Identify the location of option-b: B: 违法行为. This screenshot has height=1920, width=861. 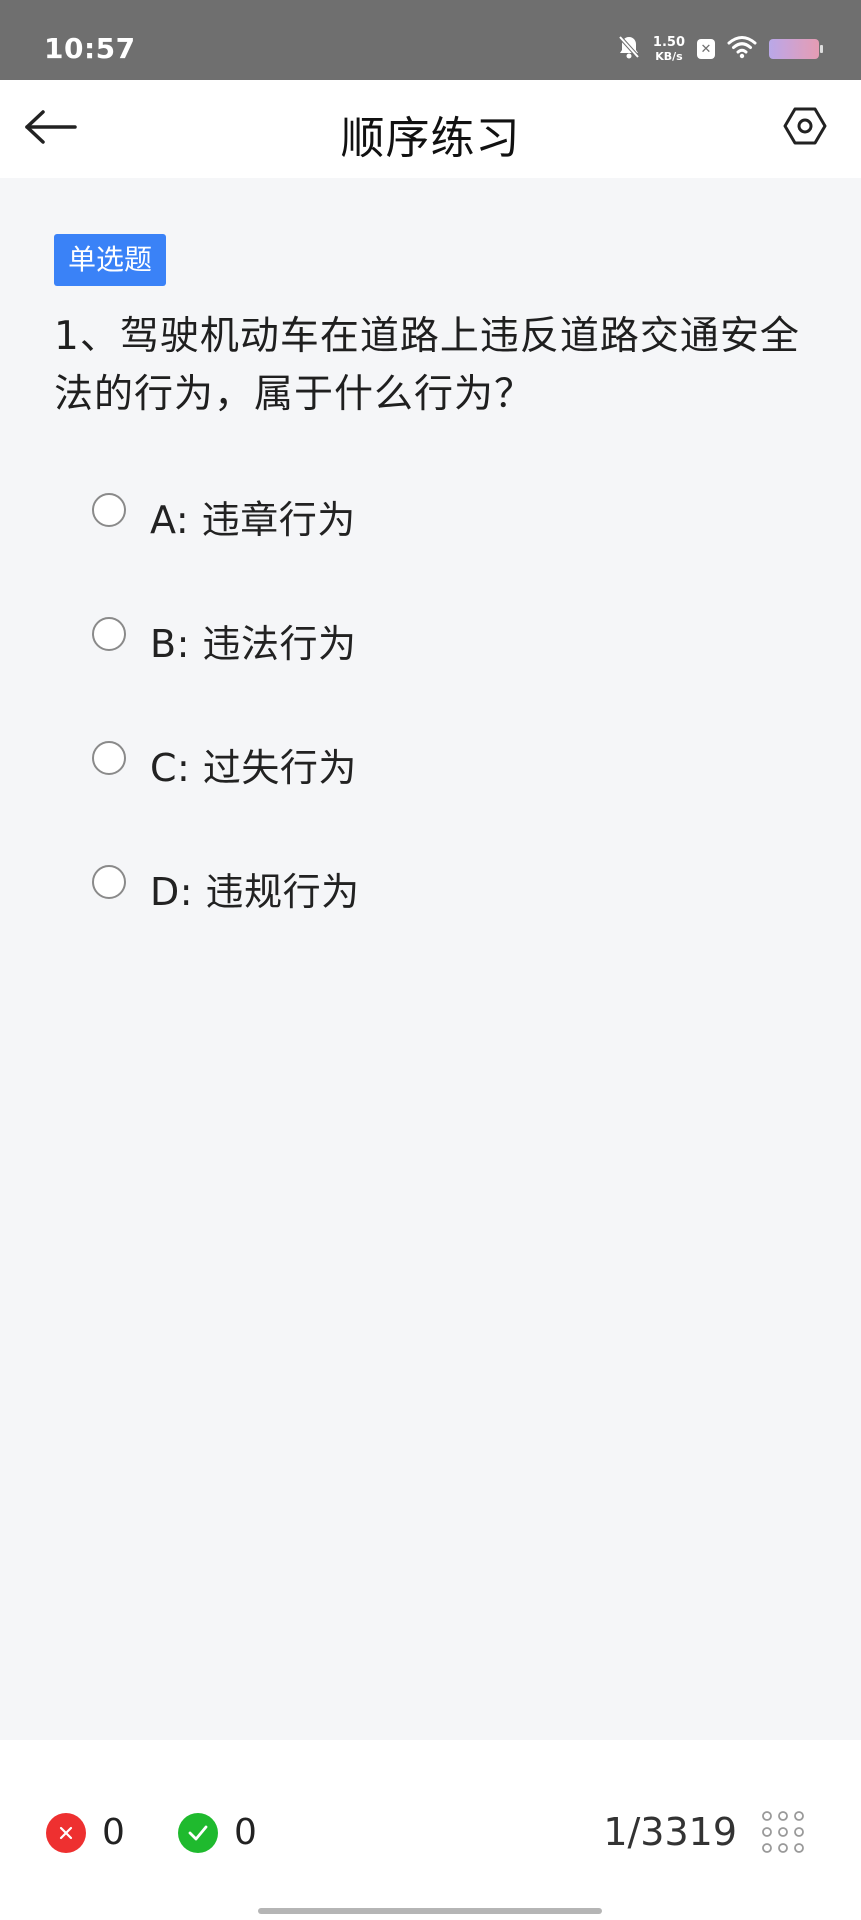
(392, 640).